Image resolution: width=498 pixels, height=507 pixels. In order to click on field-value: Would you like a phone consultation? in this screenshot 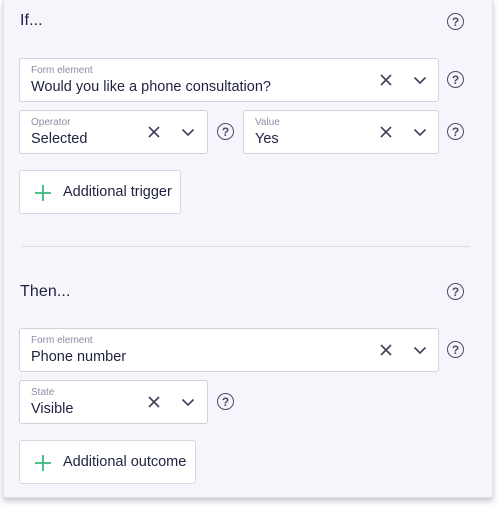, I will do `click(151, 87)`.